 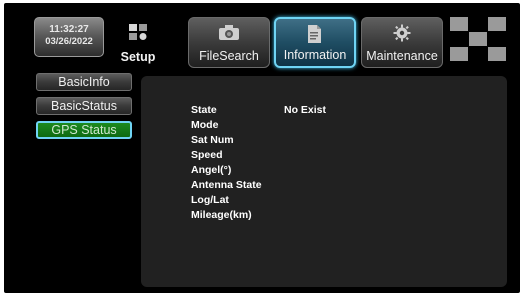 I want to click on tab-filesearch-label: FileSearch, so click(x=229, y=56).